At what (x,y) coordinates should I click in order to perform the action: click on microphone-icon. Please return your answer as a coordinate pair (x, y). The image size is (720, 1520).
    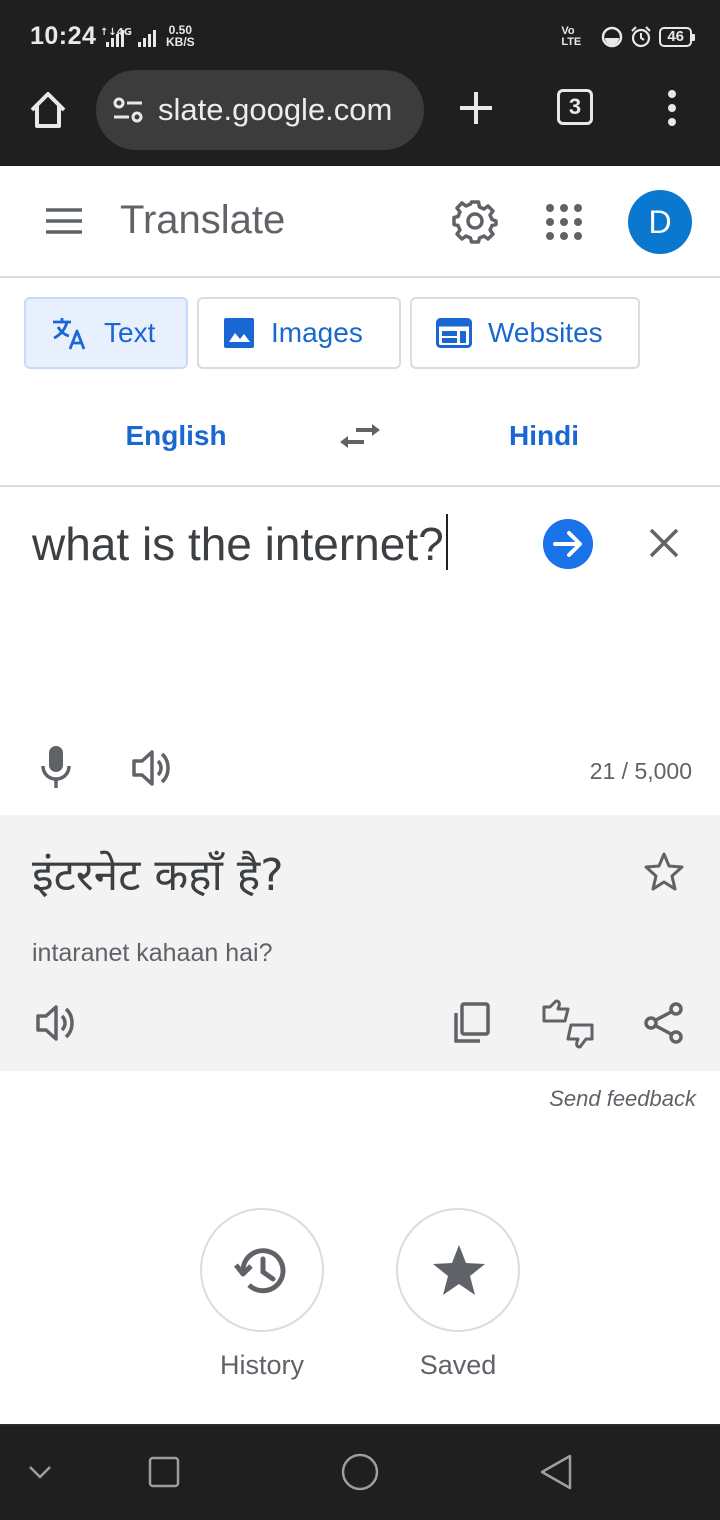
    Looking at the image, I should click on (56, 767).